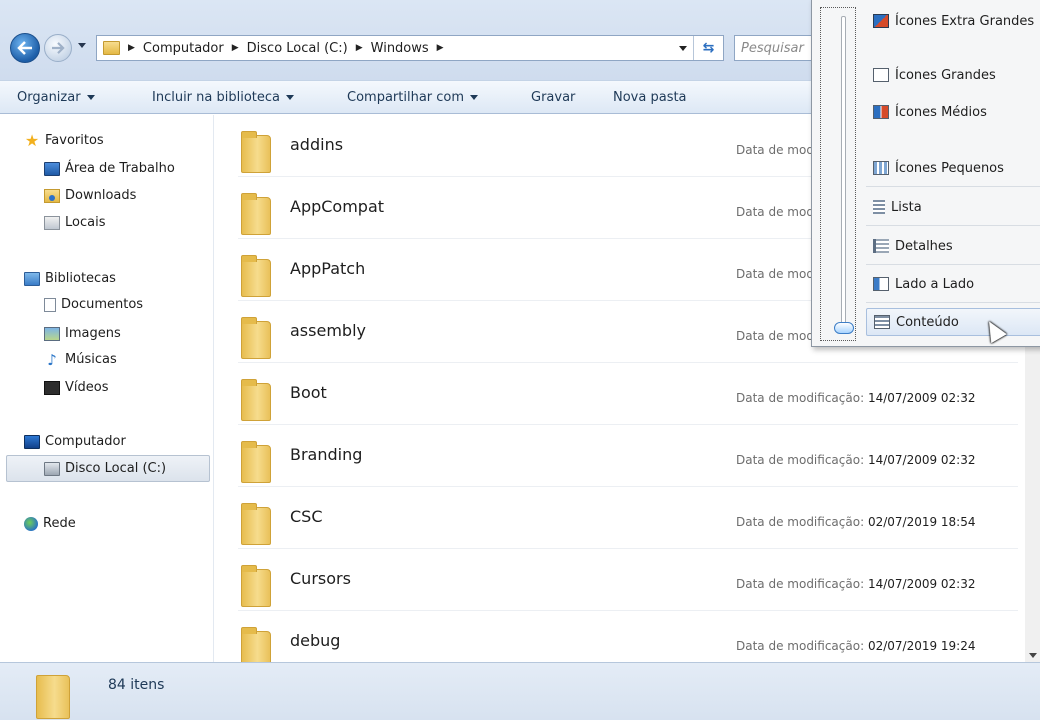  I want to click on modified-value: 02/07/2019 18:54, so click(921, 522).